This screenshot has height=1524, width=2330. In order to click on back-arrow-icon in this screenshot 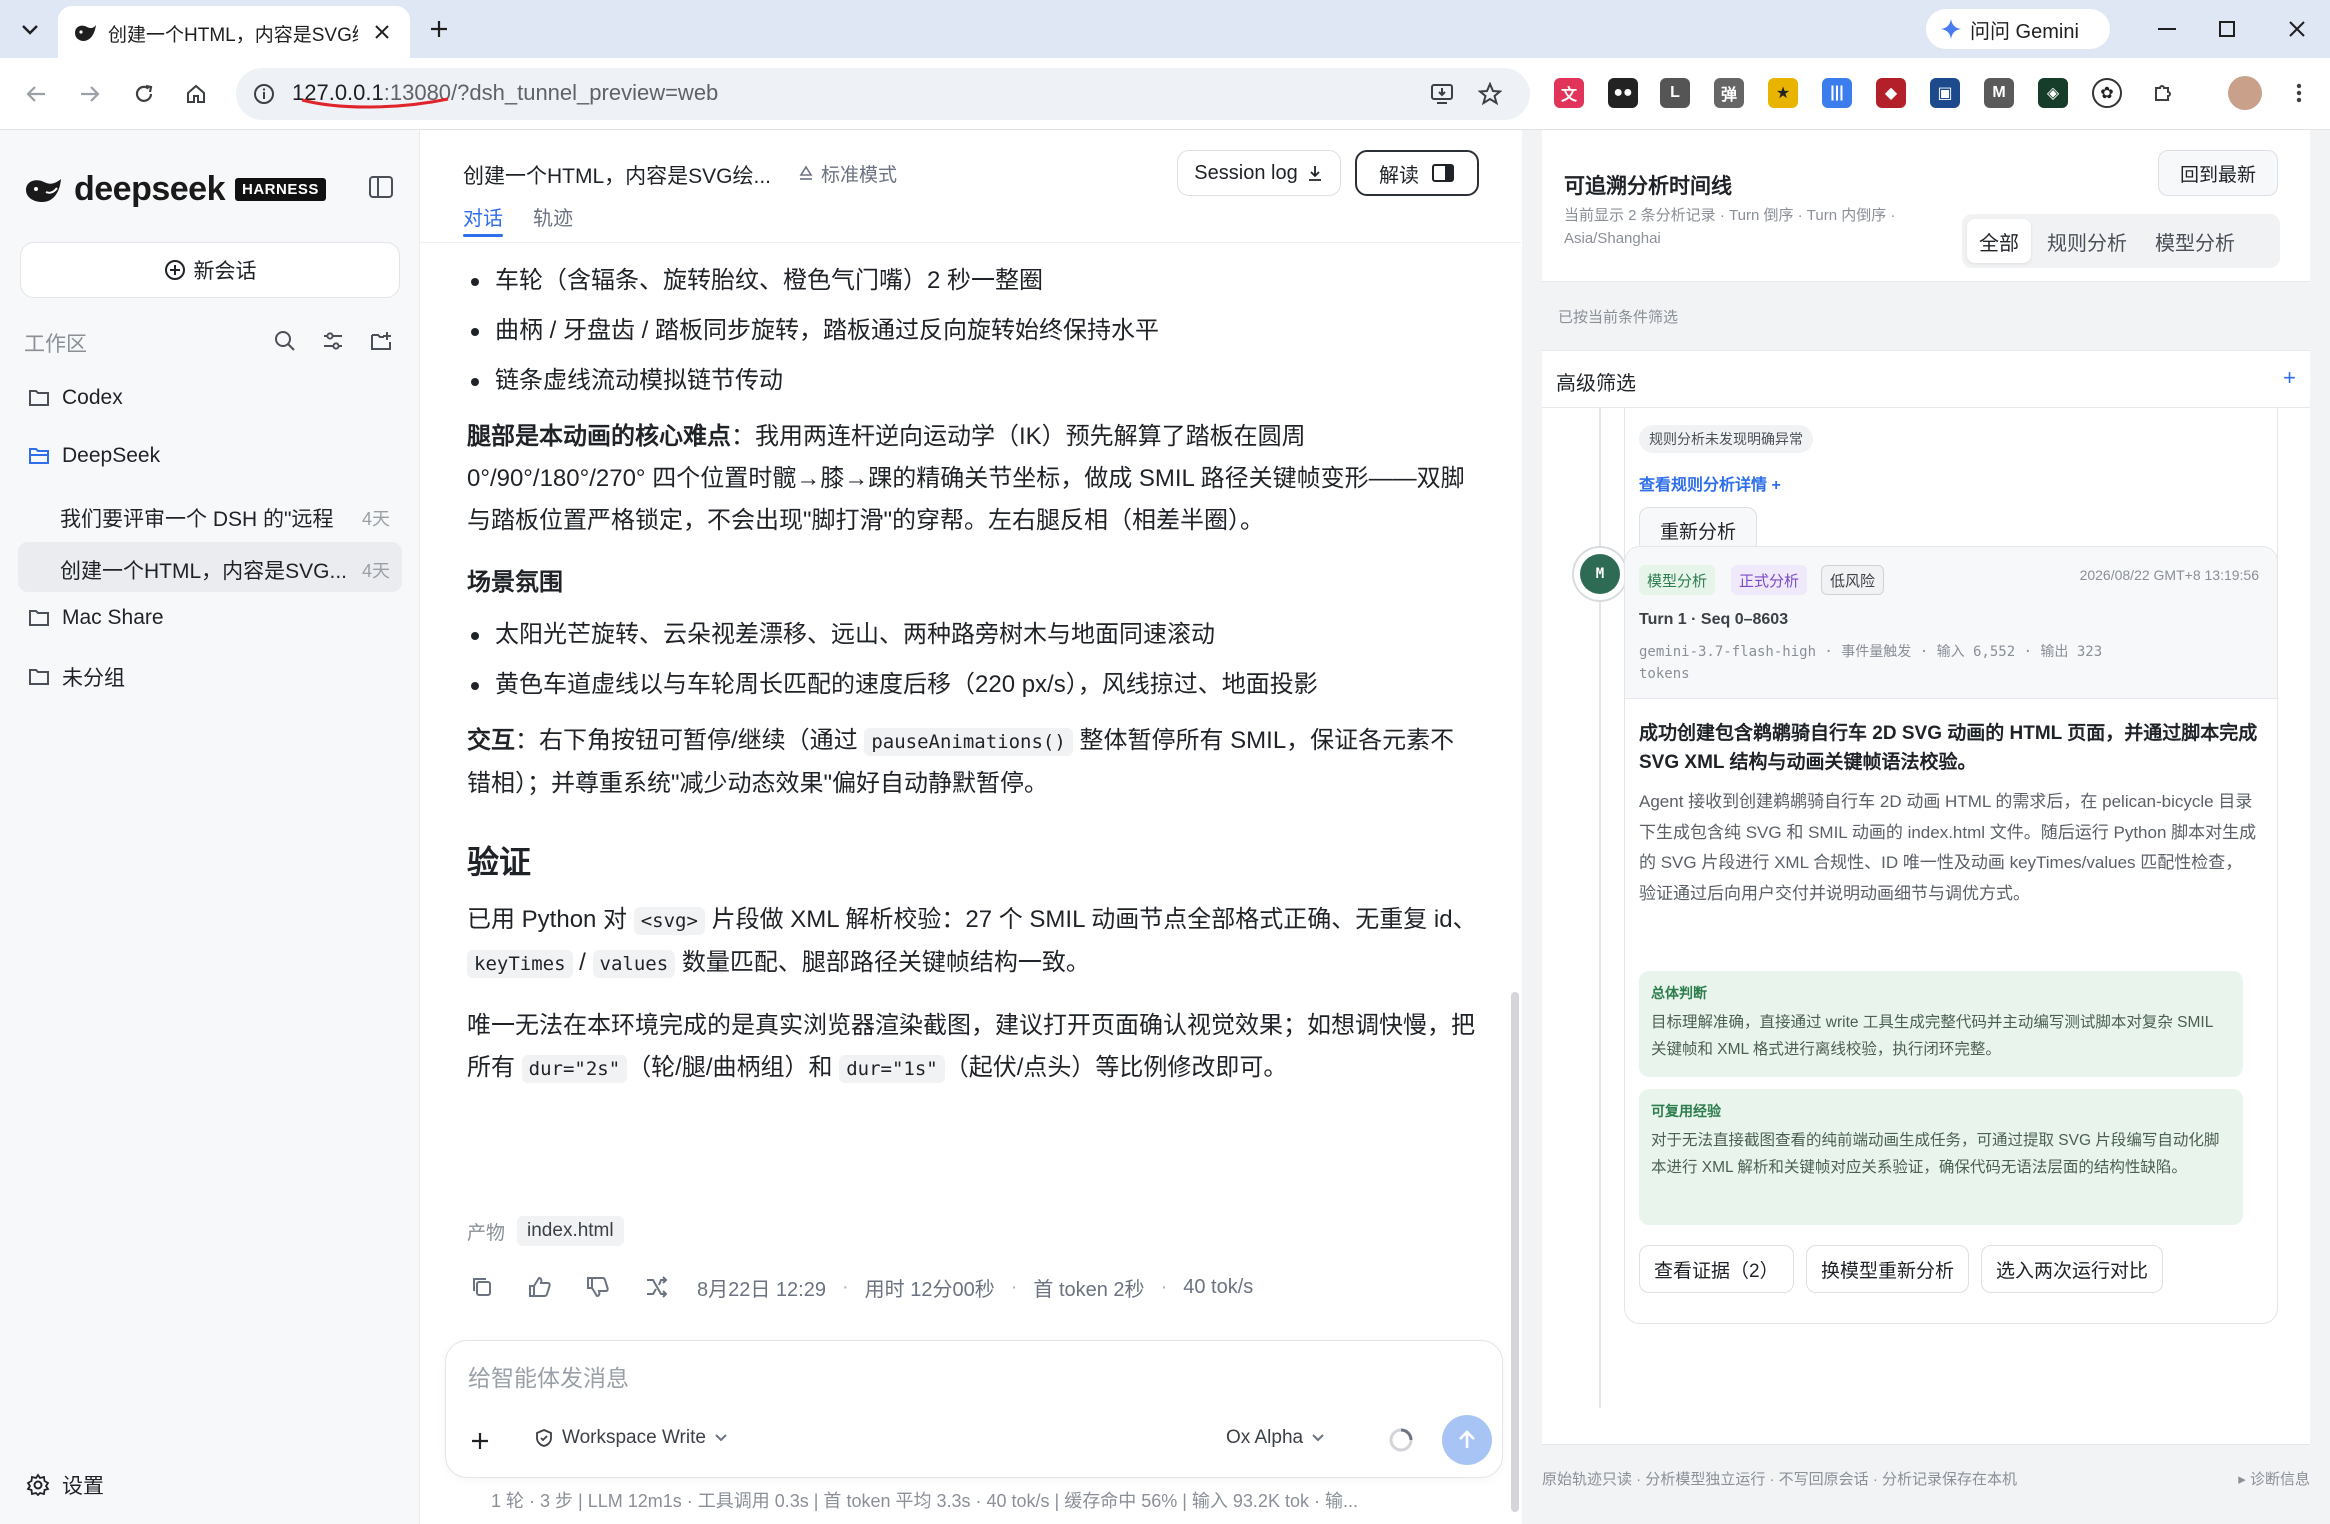, I will do `click(36, 94)`.